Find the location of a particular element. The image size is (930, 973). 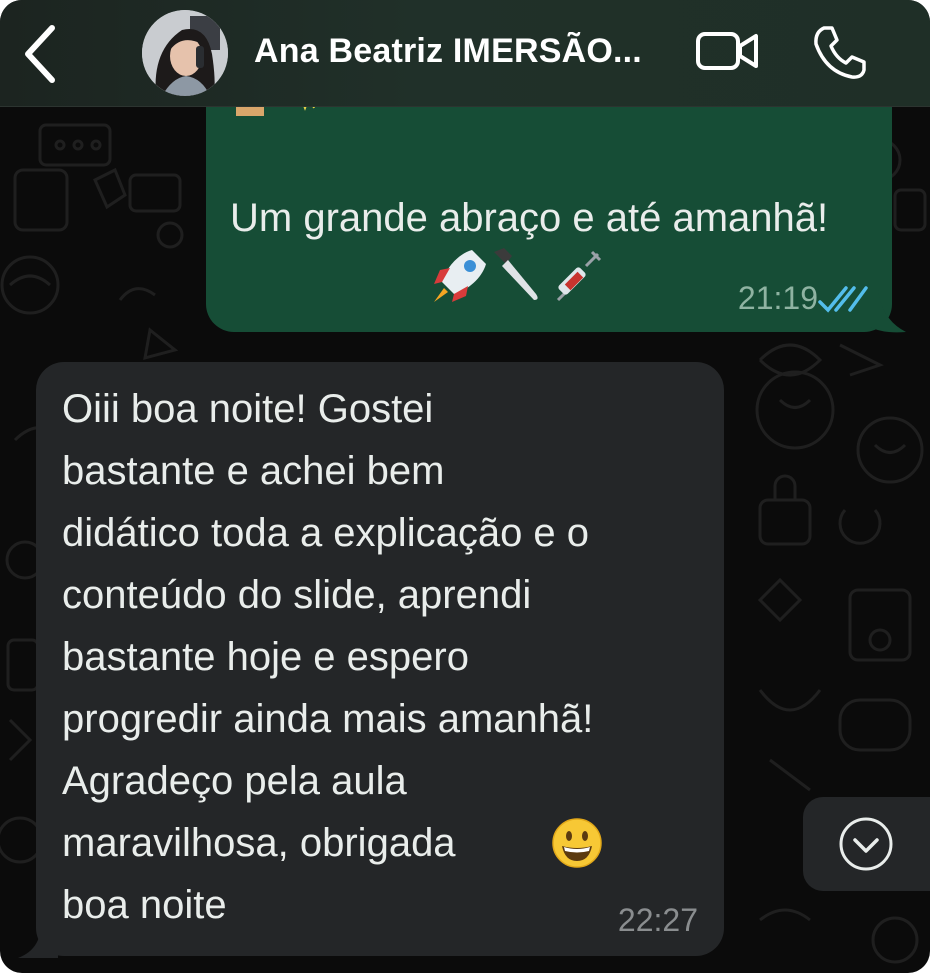

video-call-button is located at coordinates (727, 52).